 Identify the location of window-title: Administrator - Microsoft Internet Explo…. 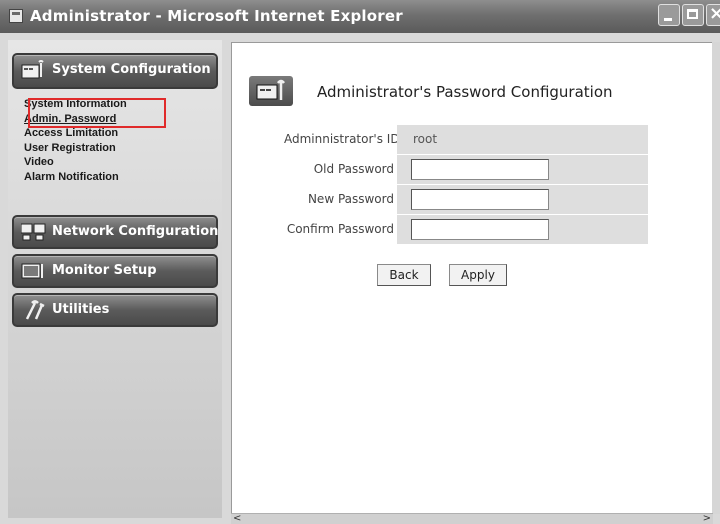
(216, 16).